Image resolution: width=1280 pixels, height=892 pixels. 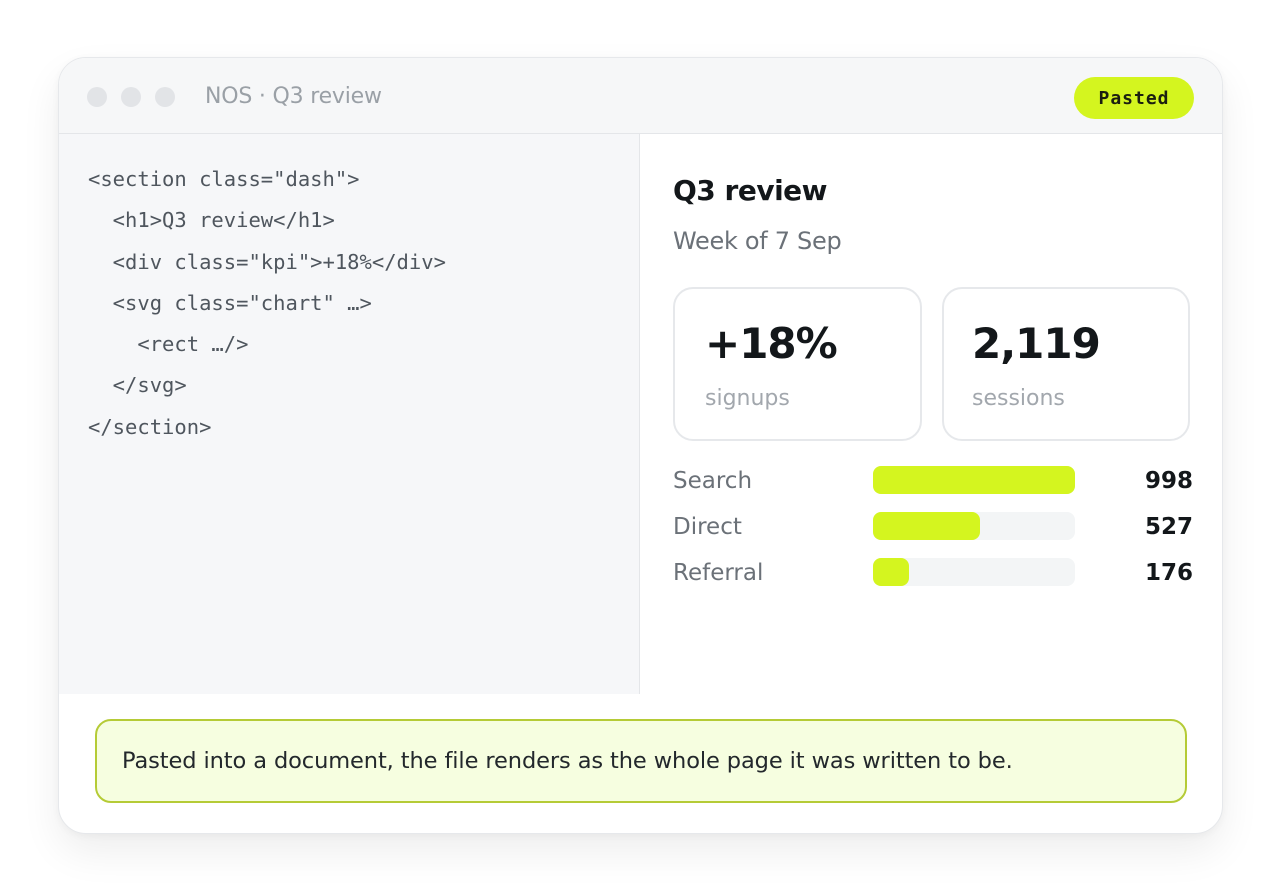 What do you see at coordinates (224, 179) in the screenshot?
I see `code-line: <section class="dash">` at bounding box center [224, 179].